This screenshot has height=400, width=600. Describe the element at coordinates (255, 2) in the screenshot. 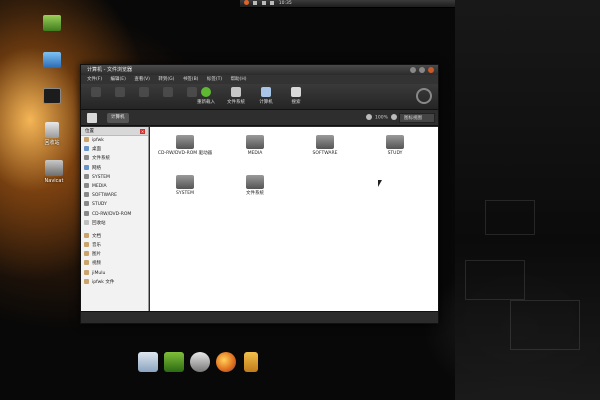

I see `mail-icon` at that location.